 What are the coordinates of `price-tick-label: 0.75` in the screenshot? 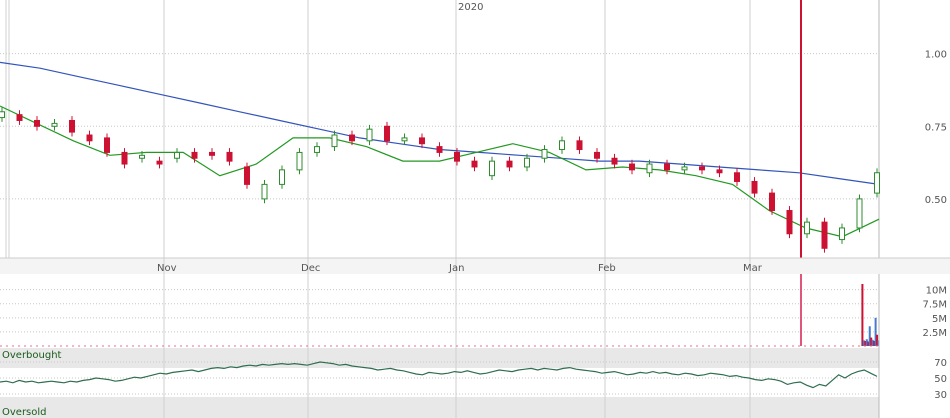 It's located at (936, 127).